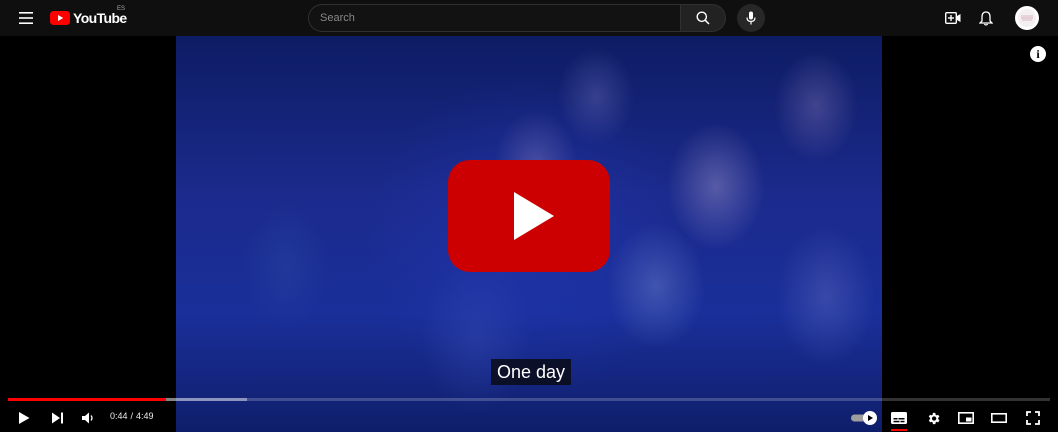 The width and height of the screenshot is (1058, 432). I want to click on play-icon, so click(24, 418).